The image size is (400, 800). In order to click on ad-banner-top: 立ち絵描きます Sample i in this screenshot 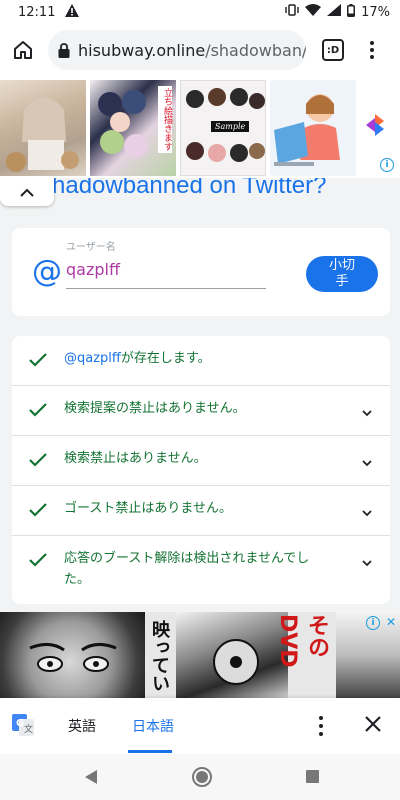, I will do `click(200, 128)`.